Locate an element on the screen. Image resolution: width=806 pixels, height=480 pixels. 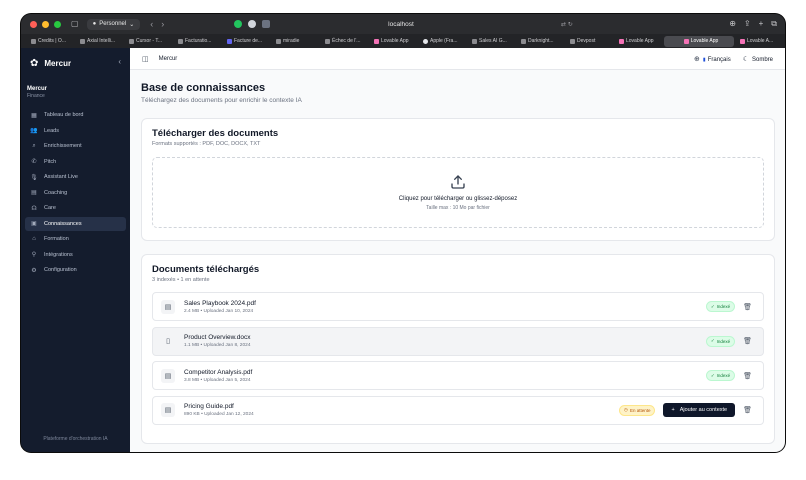
breadcrumb: Mercur is located at coordinates (168, 58).